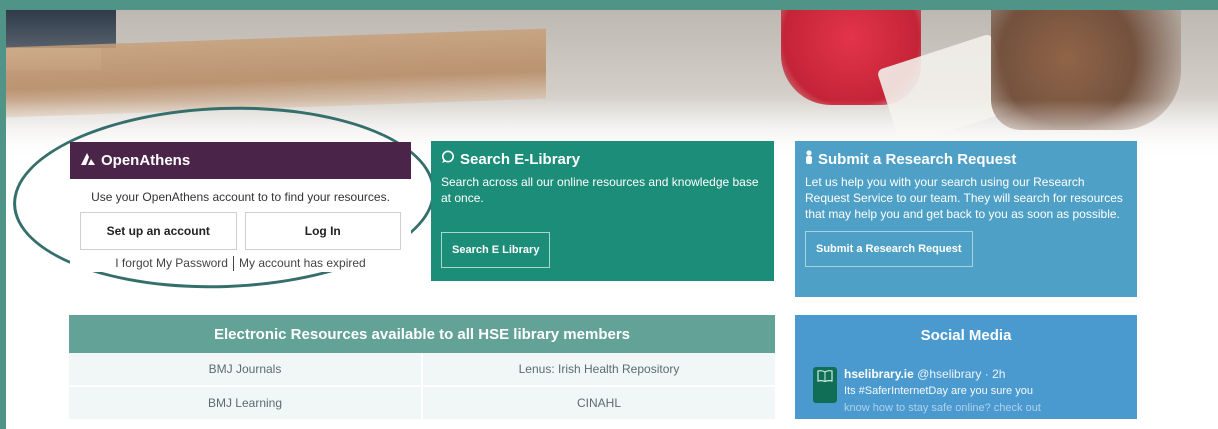  What do you see at coordinates (825, 376) in the screenshot?
I see `book-icon` at bounding box center [825, 376].